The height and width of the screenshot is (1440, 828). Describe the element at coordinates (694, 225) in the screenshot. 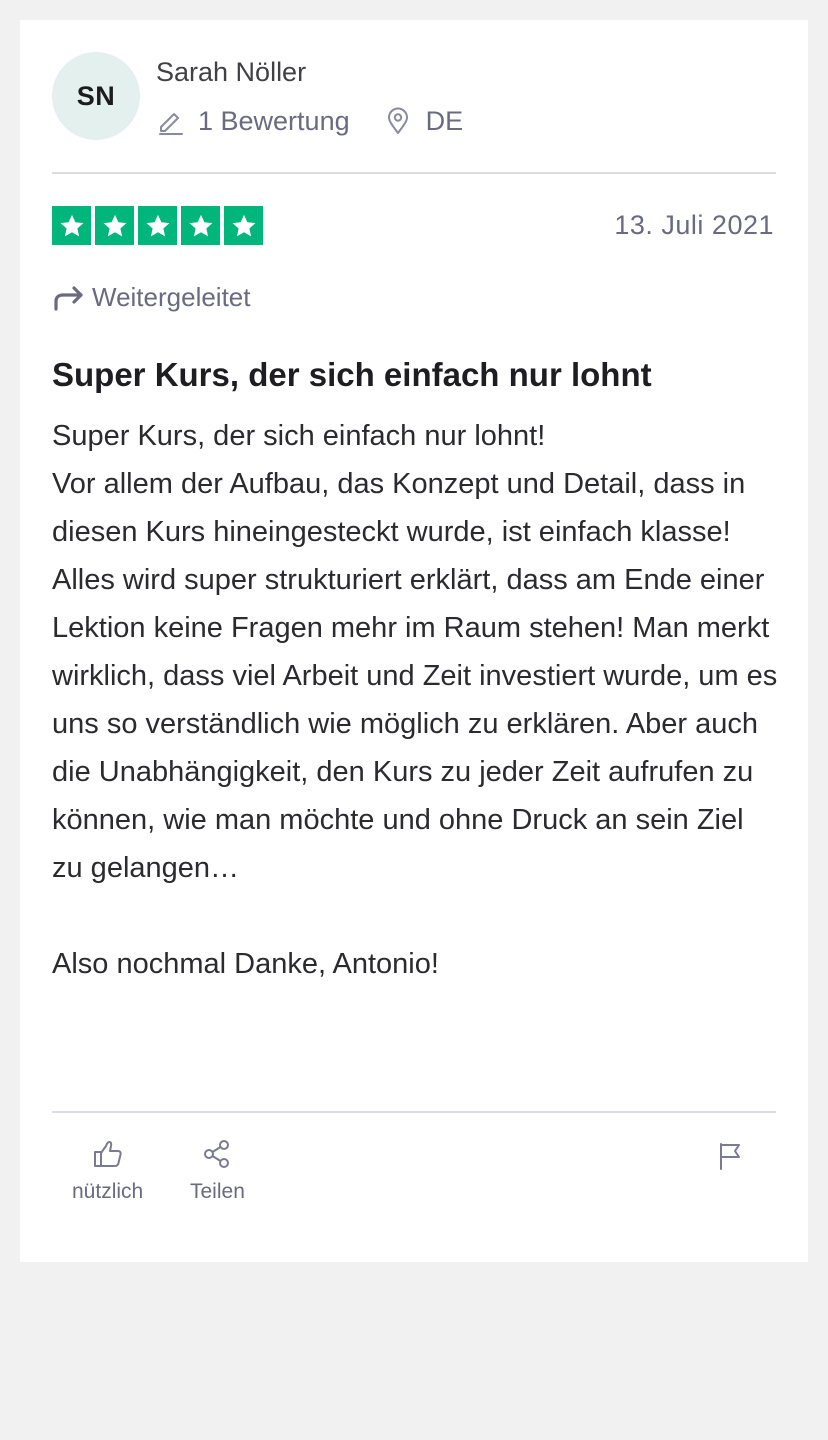

I see `review-date: 13. Juli 2021` at that location.